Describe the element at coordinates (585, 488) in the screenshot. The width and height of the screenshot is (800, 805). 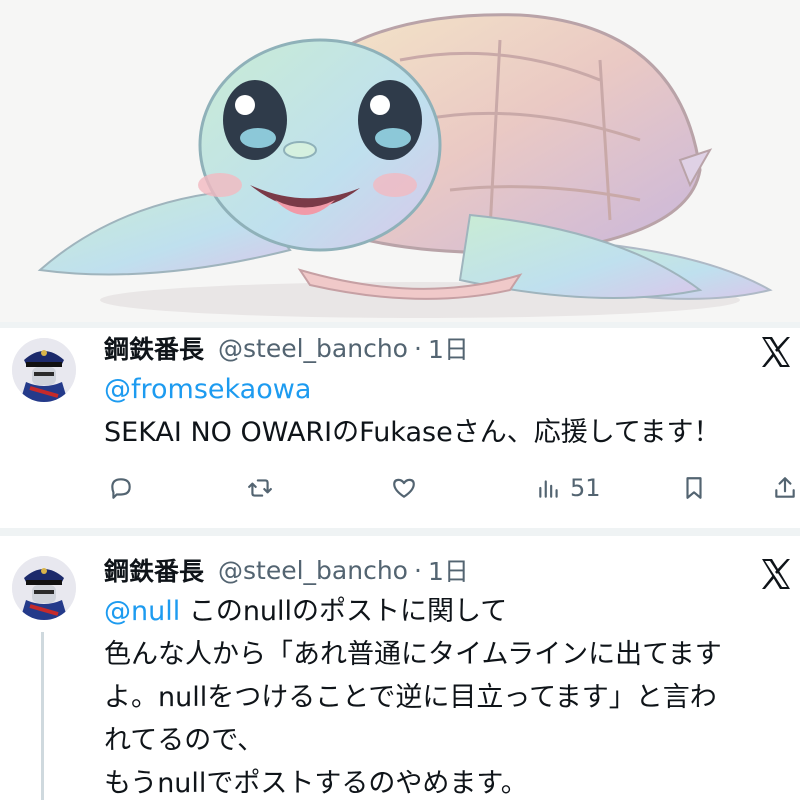
I see `views-count: 51` at that location.